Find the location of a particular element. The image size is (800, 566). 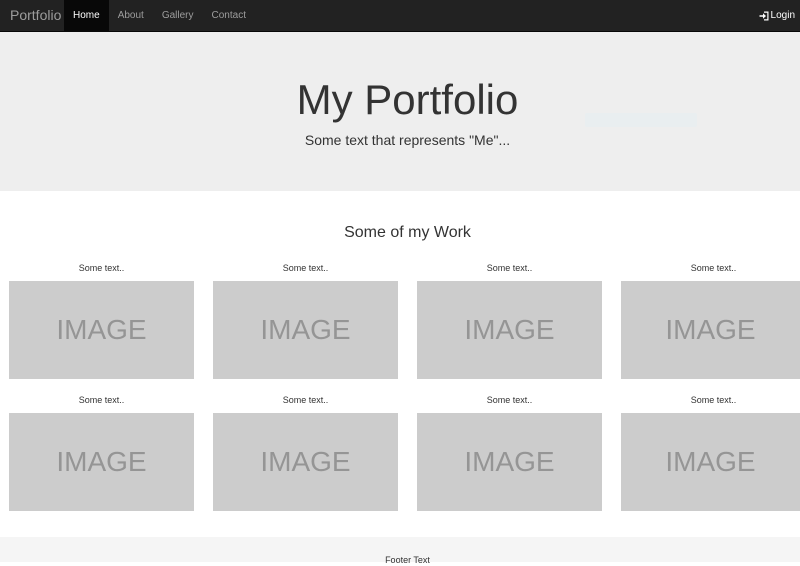

nav-item-home: Home is located at coordinates (86, 15).